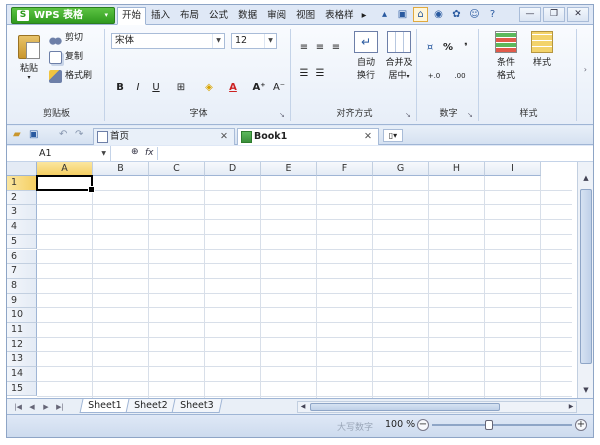 Image resolution: width=600 pixels, height=445 pixels. What do you see at coordinates (336, 48) in the screenshot?
I see `align-bottom-button: ≡` at bounding box center [336, 48].